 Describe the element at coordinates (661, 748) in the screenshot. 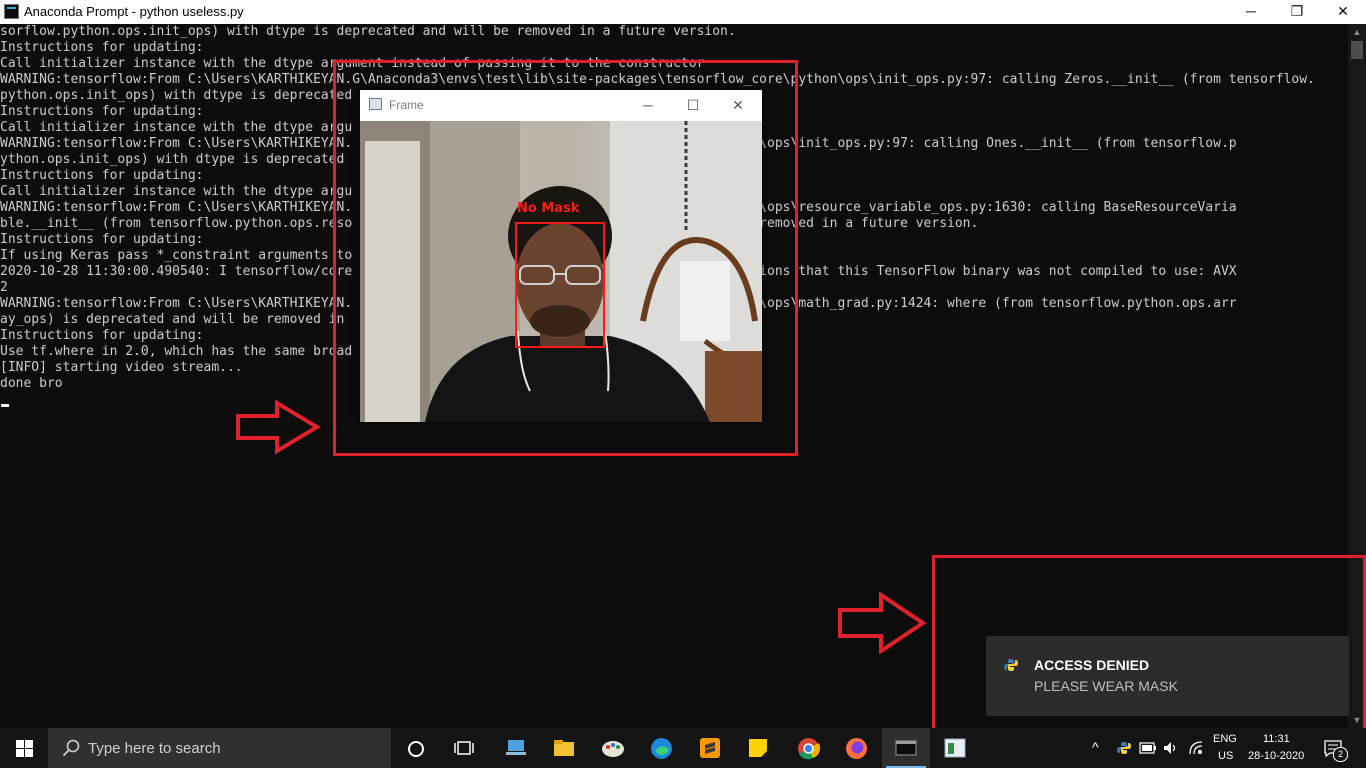

I see `edge-browser-icon` at that location.